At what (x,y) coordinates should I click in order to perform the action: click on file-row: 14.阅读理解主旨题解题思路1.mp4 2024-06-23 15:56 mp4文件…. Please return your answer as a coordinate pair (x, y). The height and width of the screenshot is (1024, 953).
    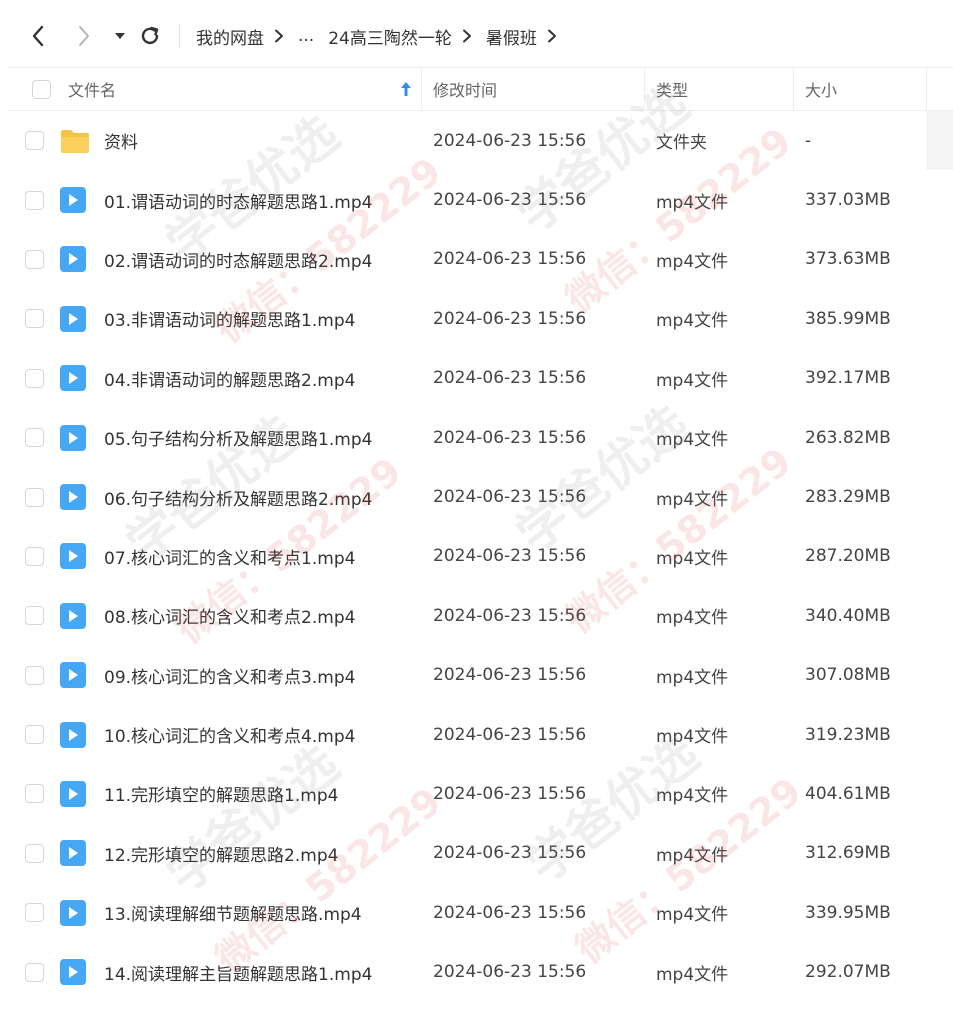
    Looking at the image, I should click on (480, 971).